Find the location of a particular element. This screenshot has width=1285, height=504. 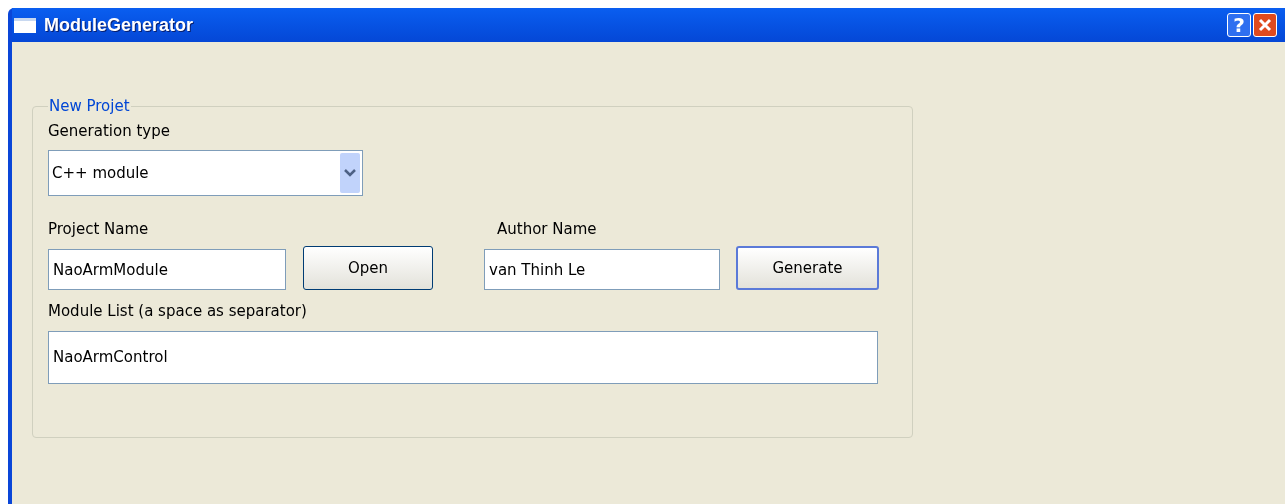

generate-button: Generate is located at coordinates (807, 268).